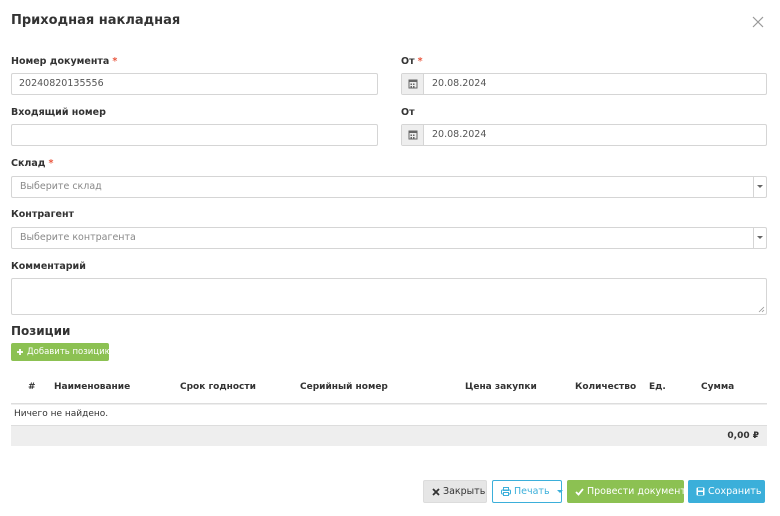 This screenshot has width=780, height=516. I want to click on close-button-label: Закрыть, so click(464, 491).